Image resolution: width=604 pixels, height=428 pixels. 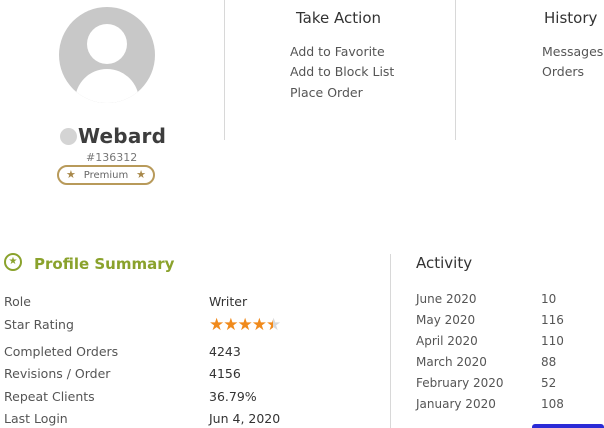 I want to click on activity-value: 116, so click(x=552, y=320).